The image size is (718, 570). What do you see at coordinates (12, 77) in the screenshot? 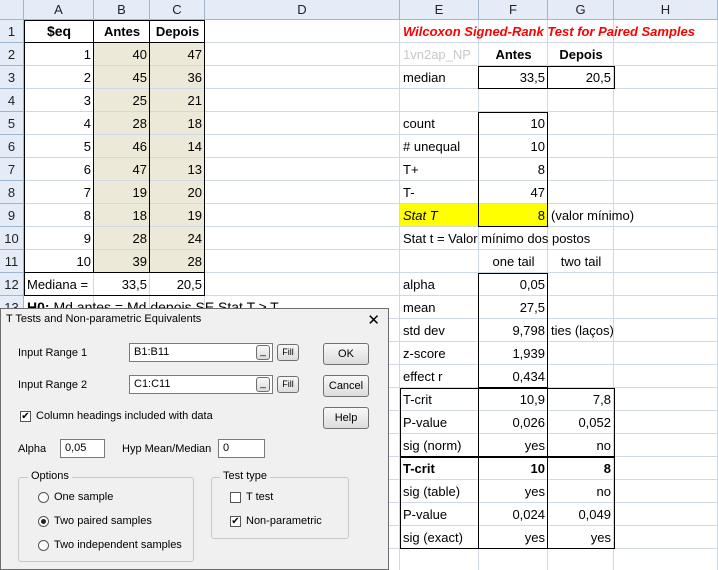
I see `row-header-3: 3` at bounding box center [12, 77].